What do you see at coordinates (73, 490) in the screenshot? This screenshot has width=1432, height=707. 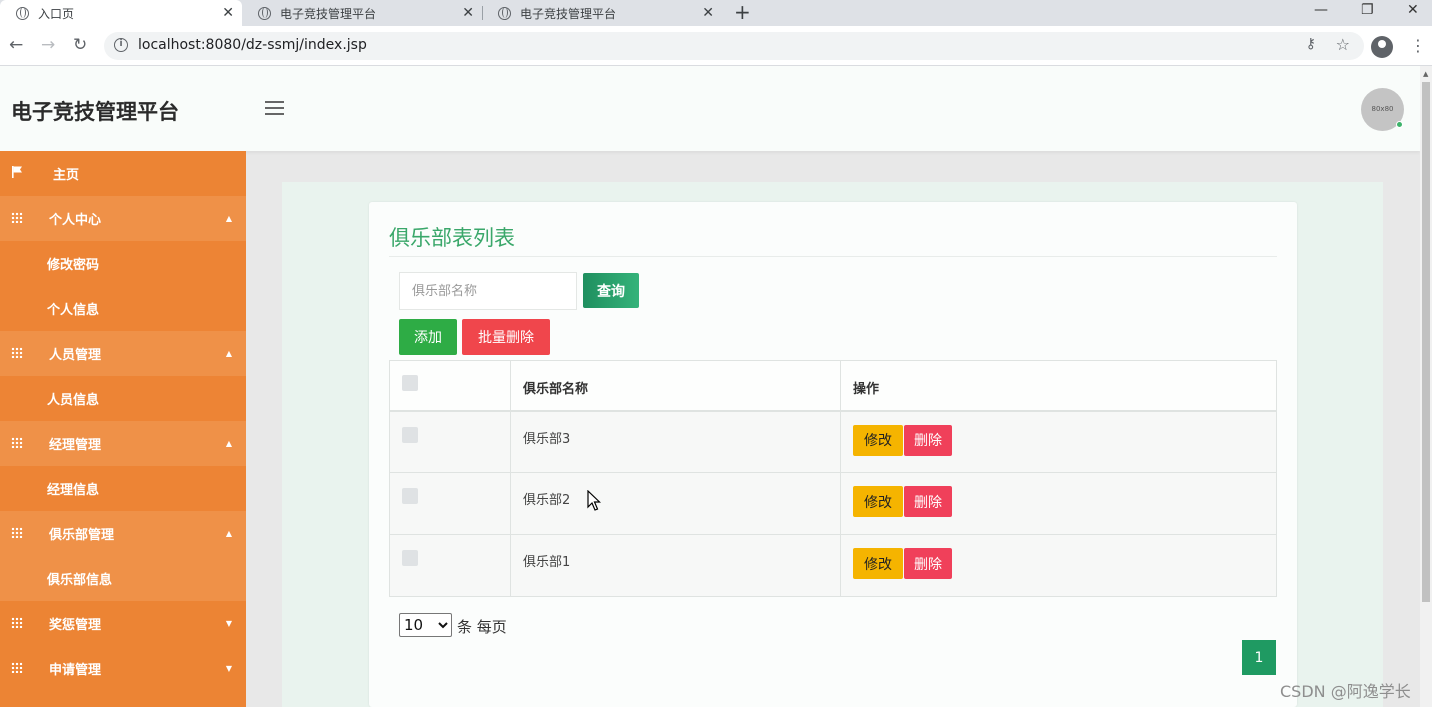 I see `sidebar-item-label: 经理信息` at bounding box center [73, 490].